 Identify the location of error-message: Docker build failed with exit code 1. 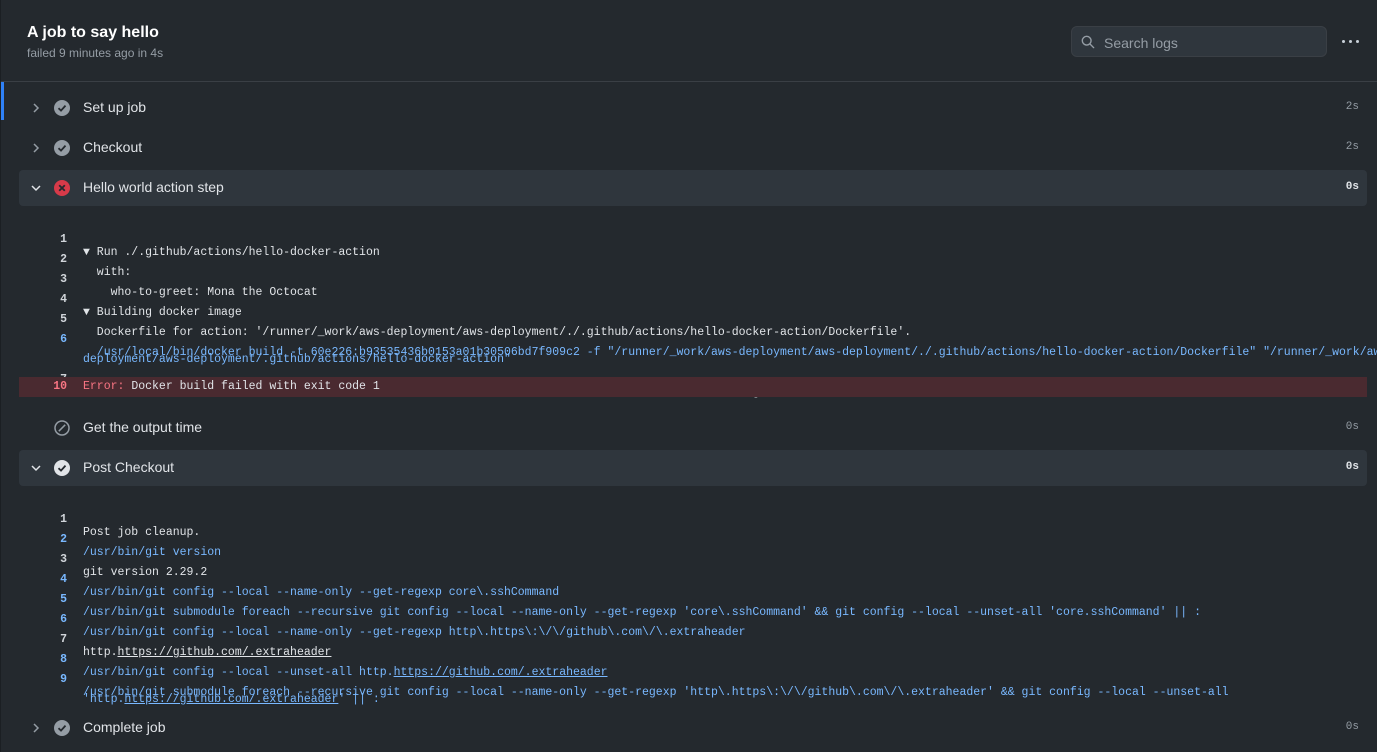
(252, 386).